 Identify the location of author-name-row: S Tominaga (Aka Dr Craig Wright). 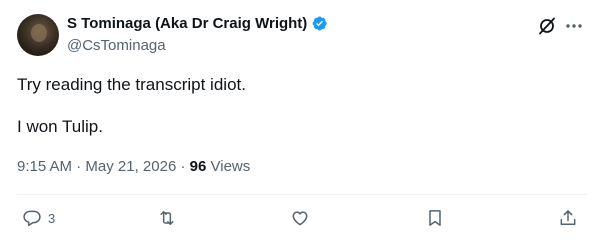
(197, 23).